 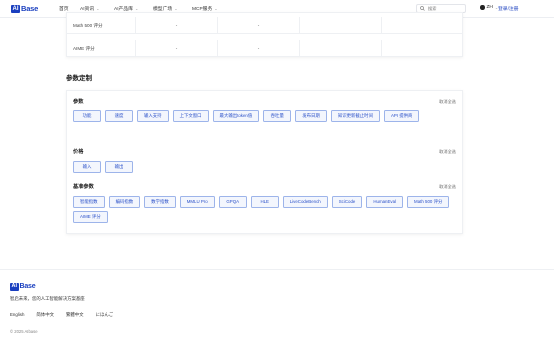 I want to click on chip-mmlu-pro: MMLU Pro, so click(x=197, y=202).